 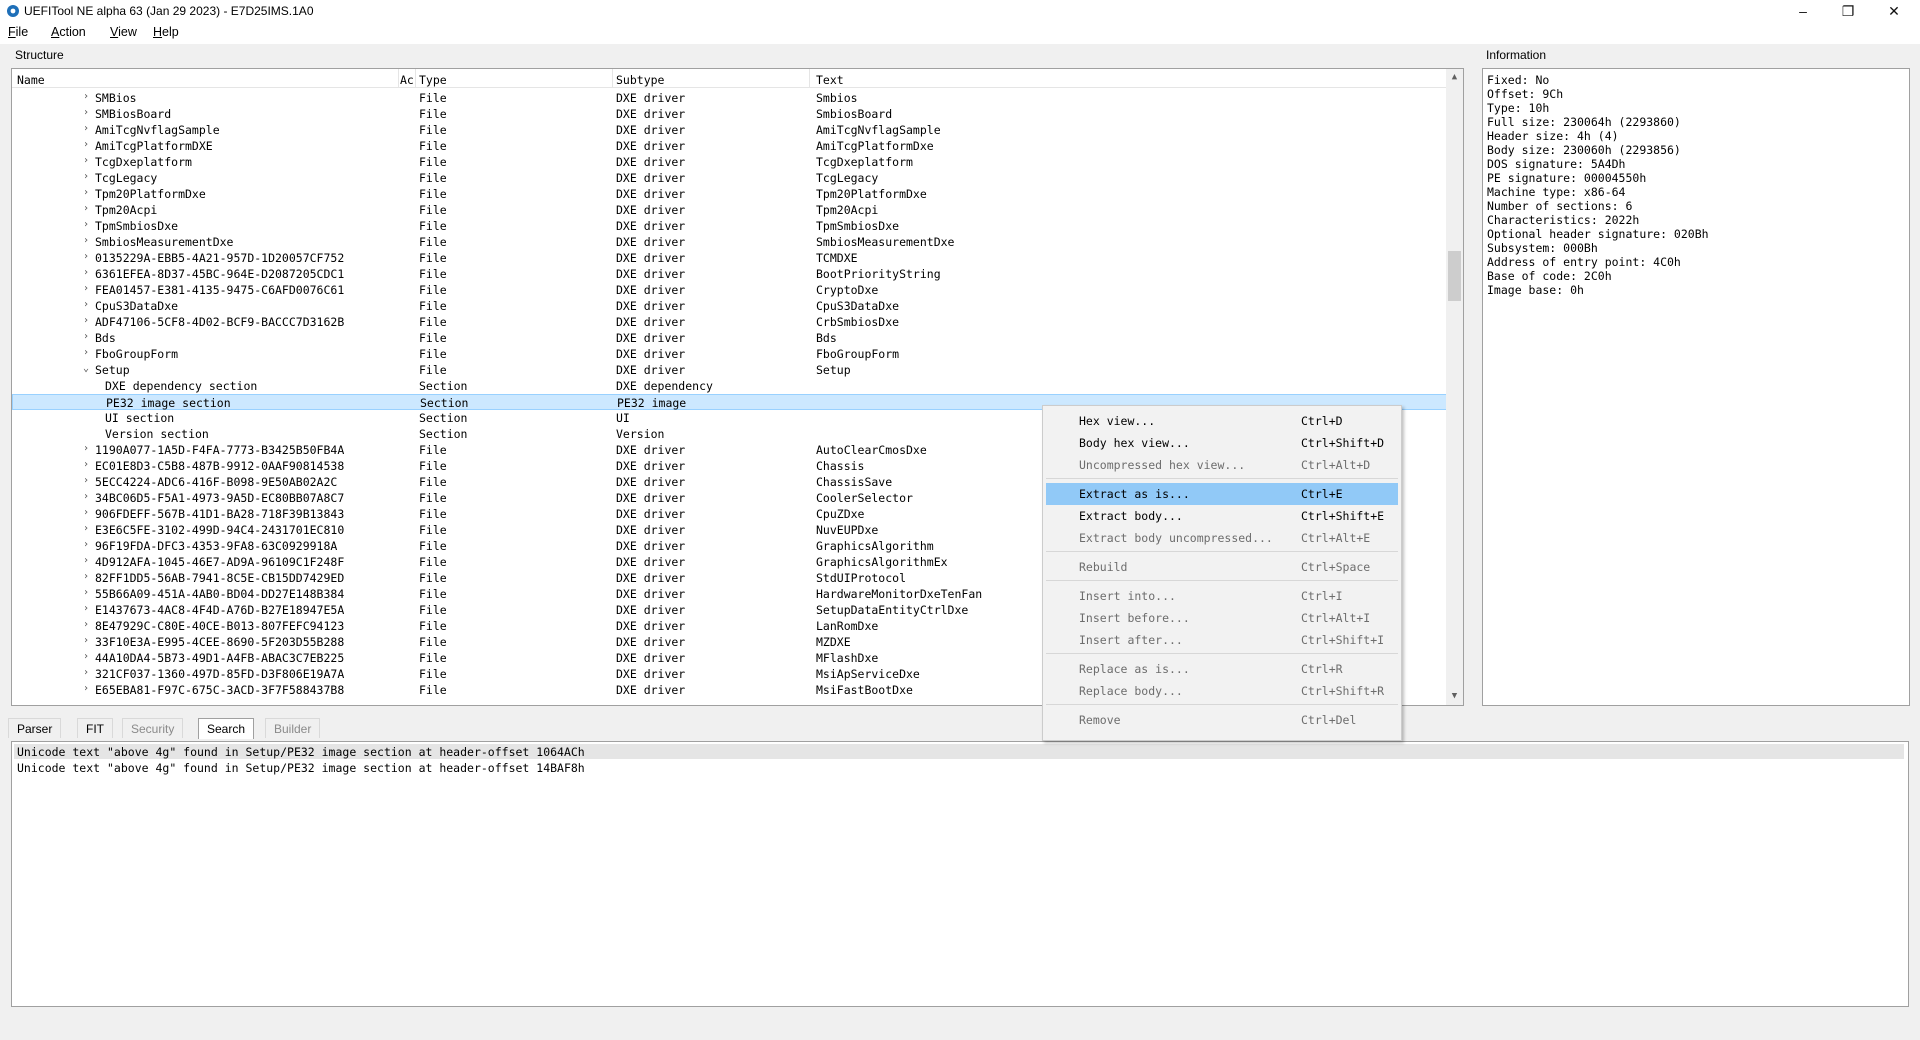 I want to click on col-name: Name, so click(x=31, y=80).